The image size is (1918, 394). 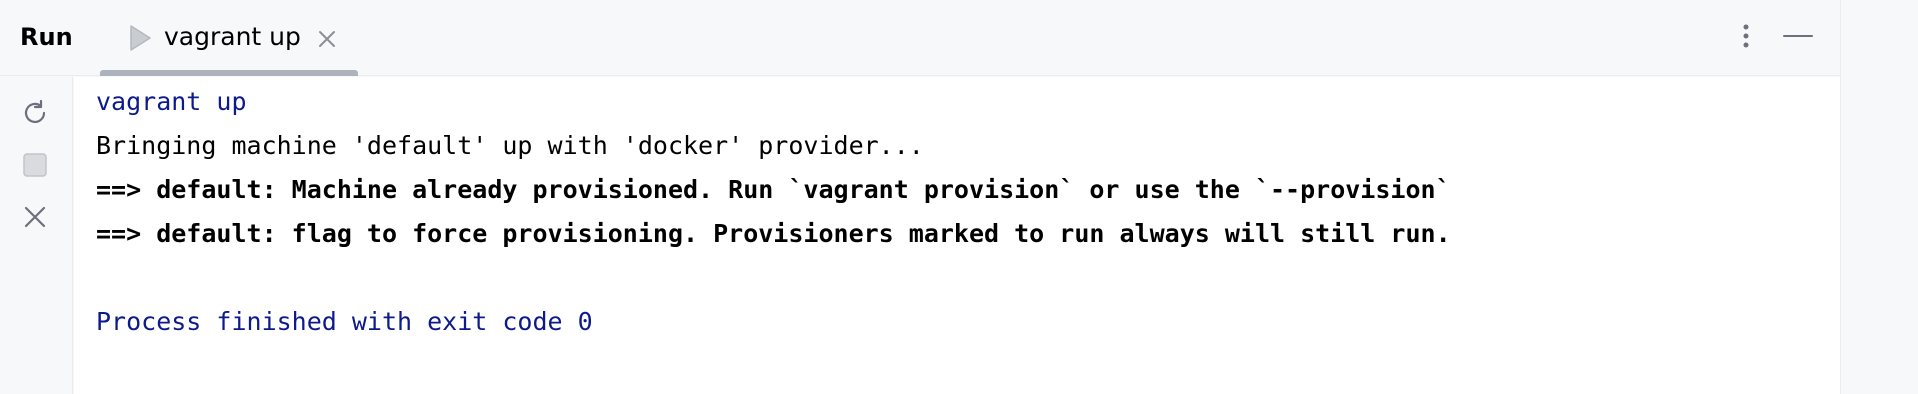 I want to click on stop-icon, so click(x=35, y=165).